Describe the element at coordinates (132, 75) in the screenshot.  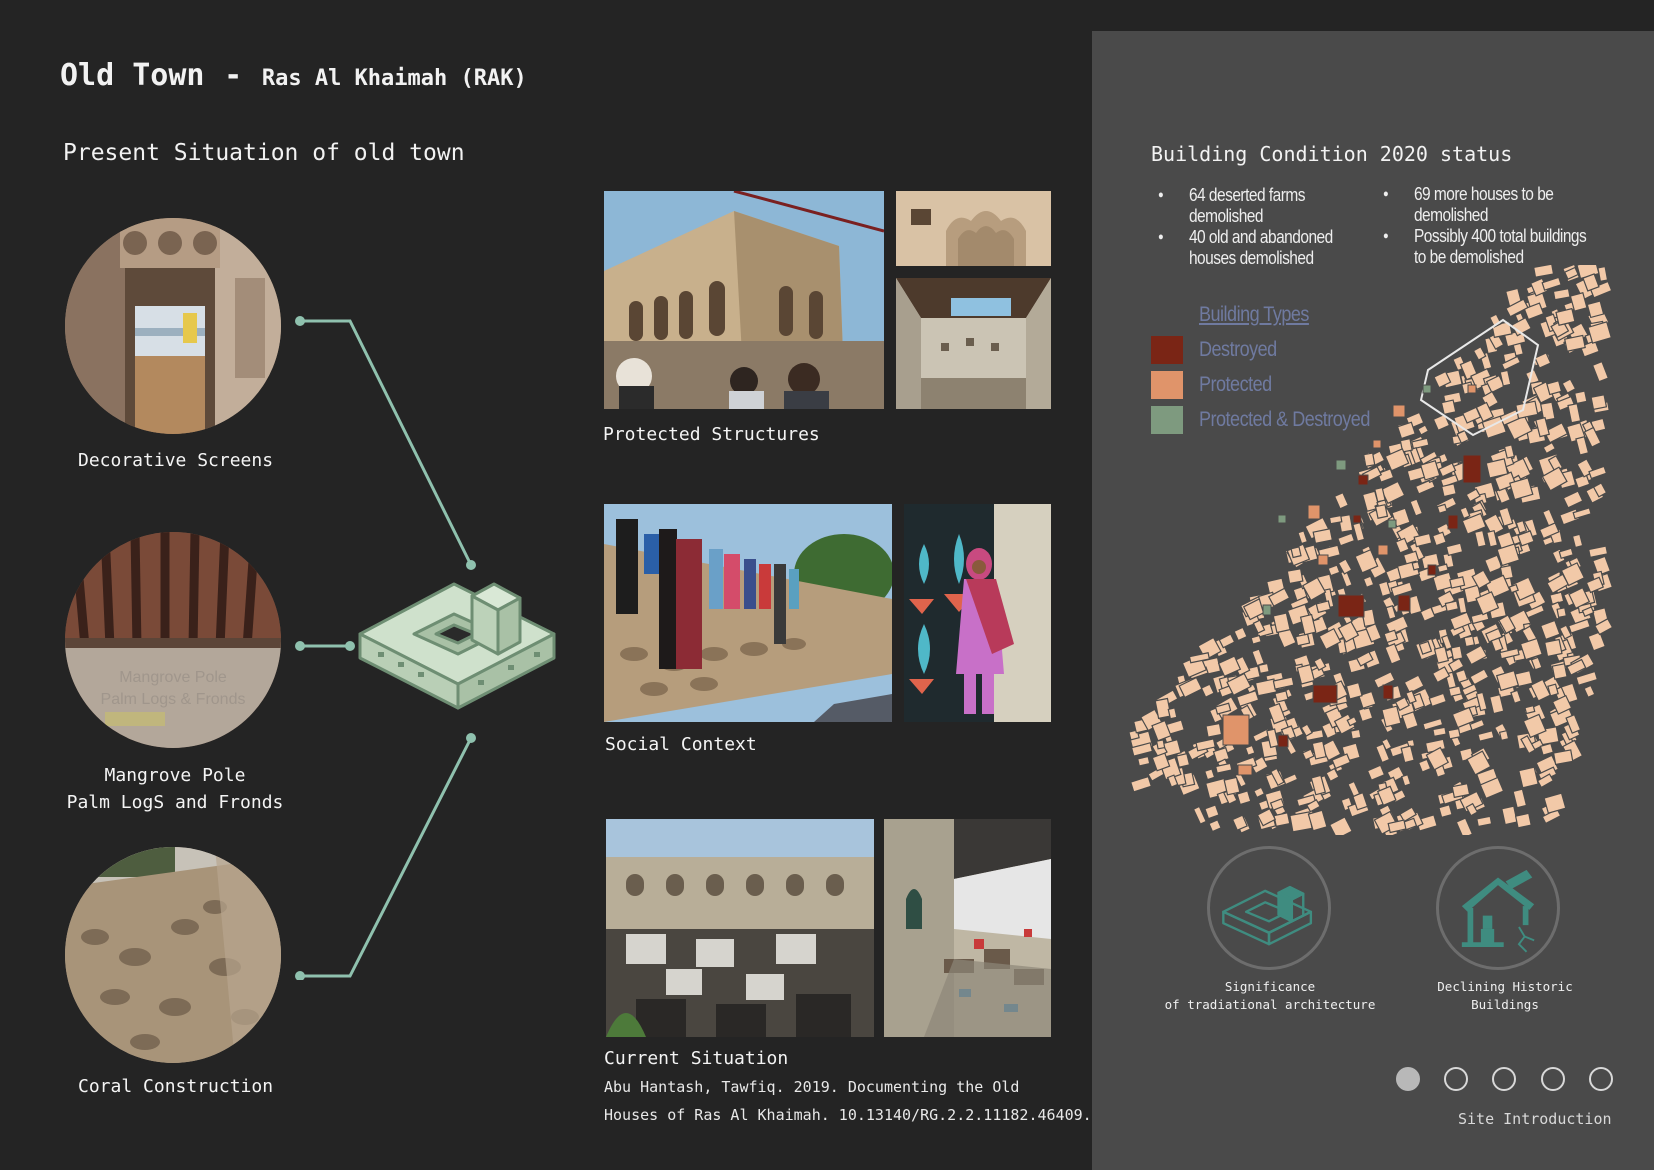
I see `title-main: Old Town` at that location.